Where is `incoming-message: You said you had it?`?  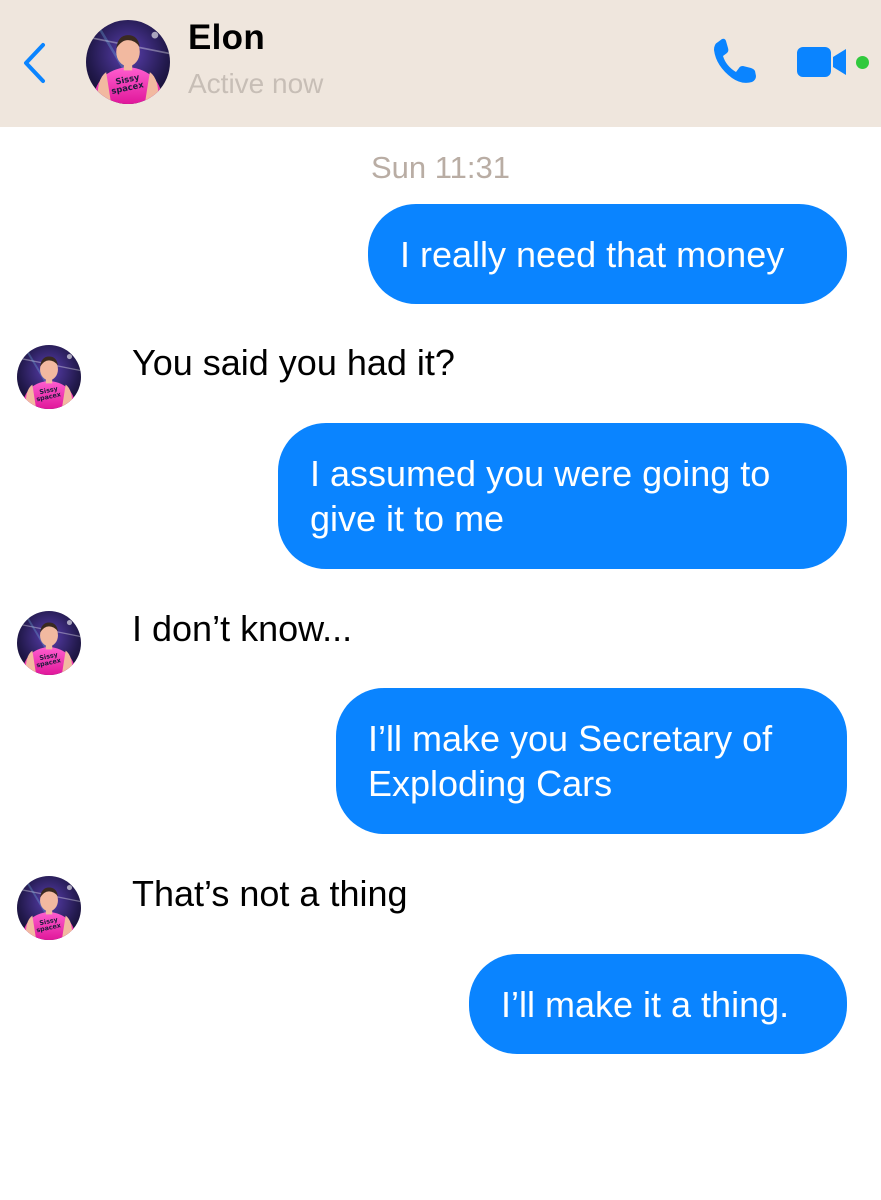 incoming-message: You said you had it? is located at coordinates (293, 362).